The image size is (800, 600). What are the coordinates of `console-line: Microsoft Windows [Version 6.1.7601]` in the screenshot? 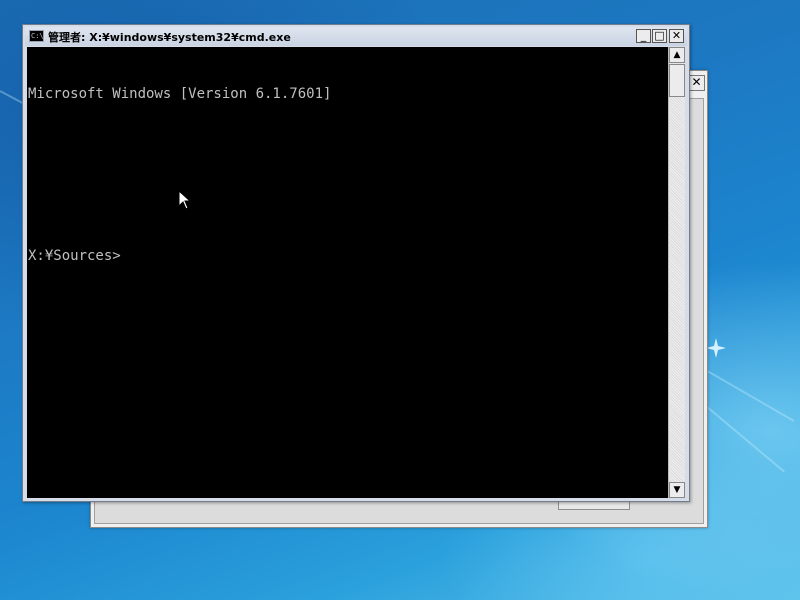 It's located at (180, 94).